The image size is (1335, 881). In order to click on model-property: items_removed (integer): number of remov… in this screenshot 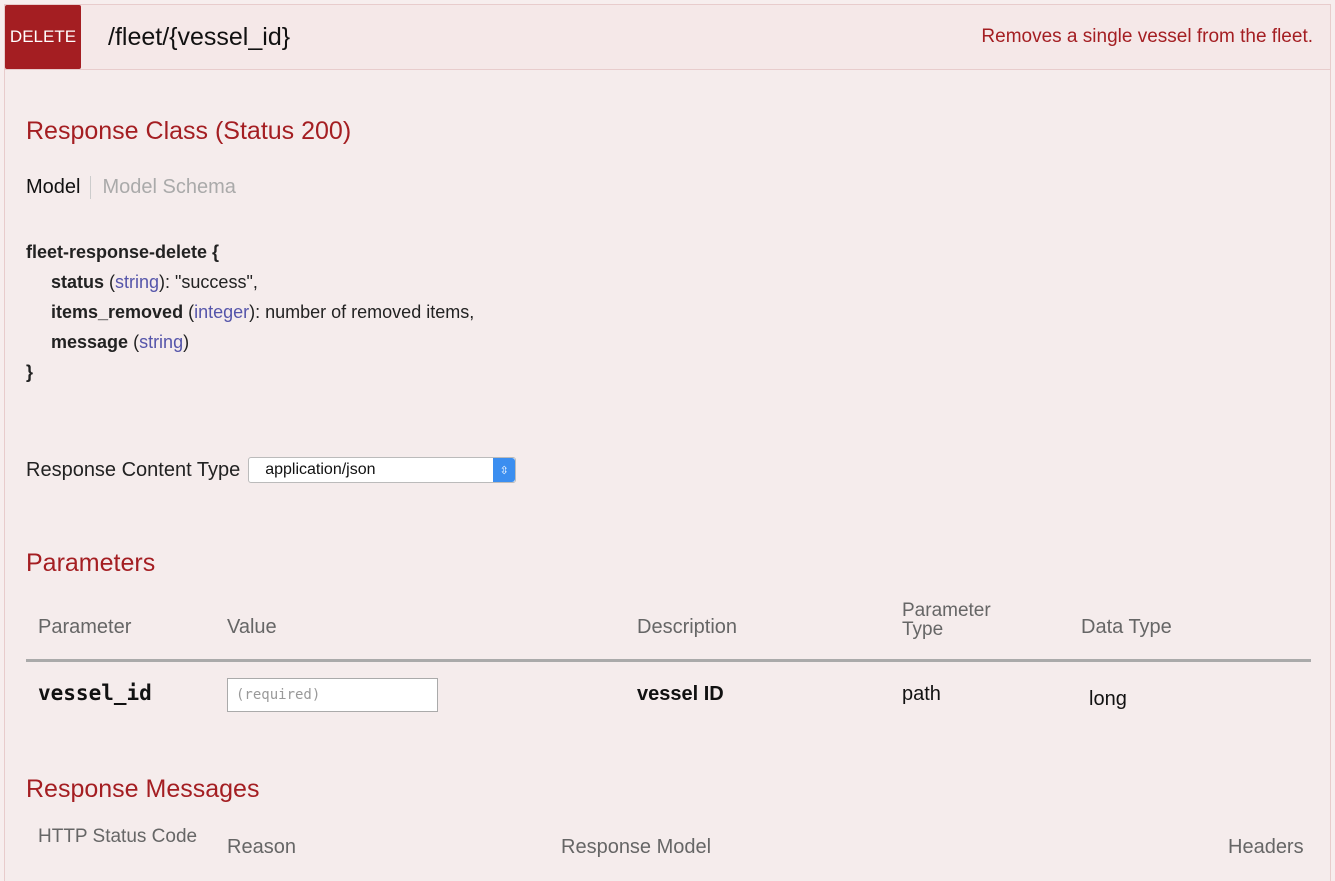, I will do `click(263, 312)`.